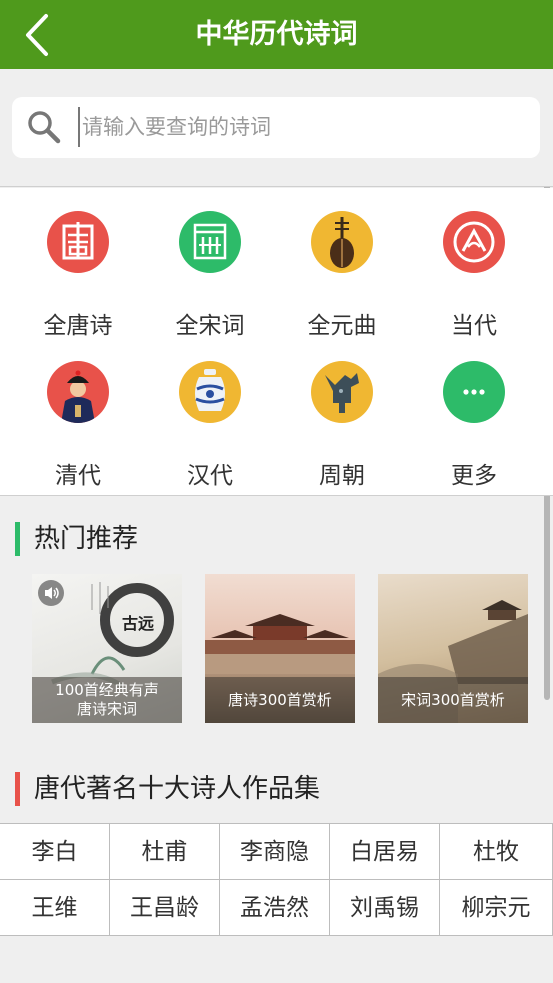  Describe the element at coordinates (276, 539) in the screenshot. I see `hot-section-header: 热门推荐` at that location.